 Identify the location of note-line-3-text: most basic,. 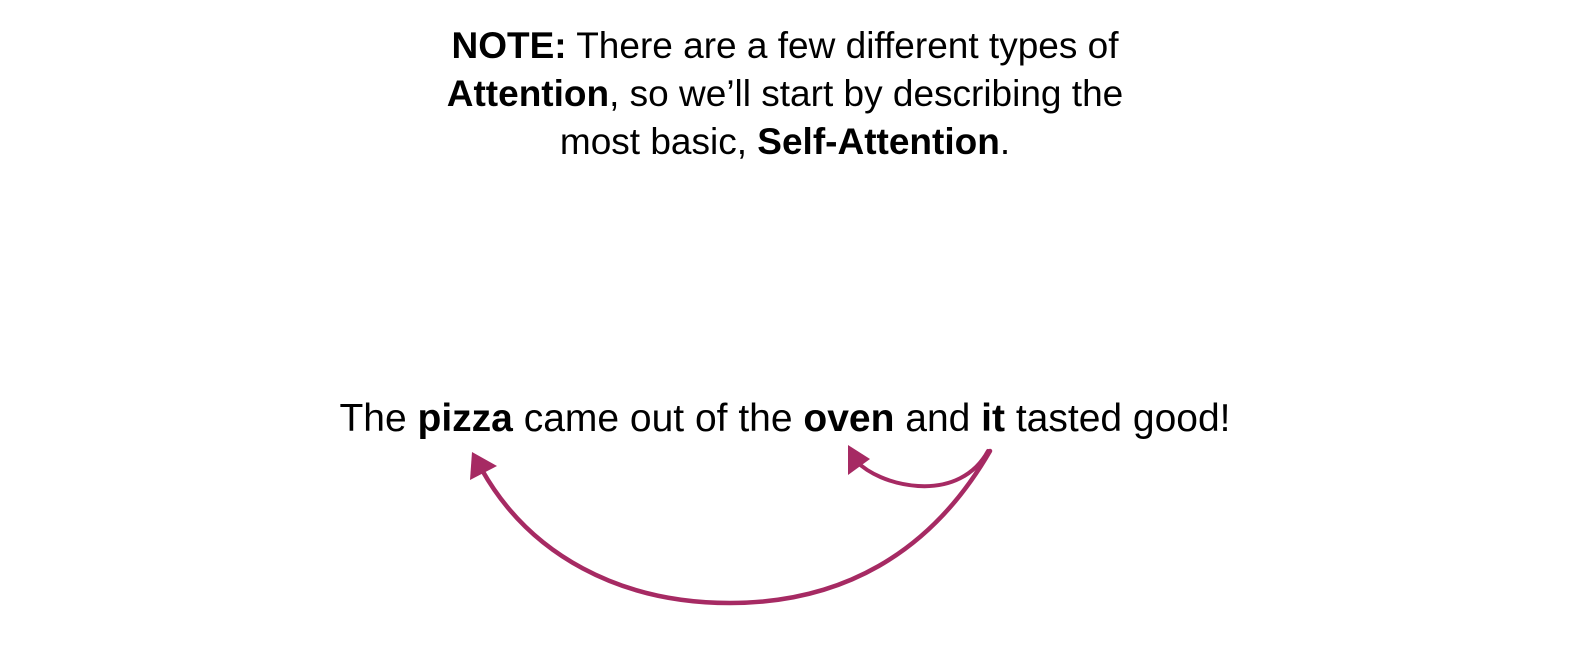
(658, 141).